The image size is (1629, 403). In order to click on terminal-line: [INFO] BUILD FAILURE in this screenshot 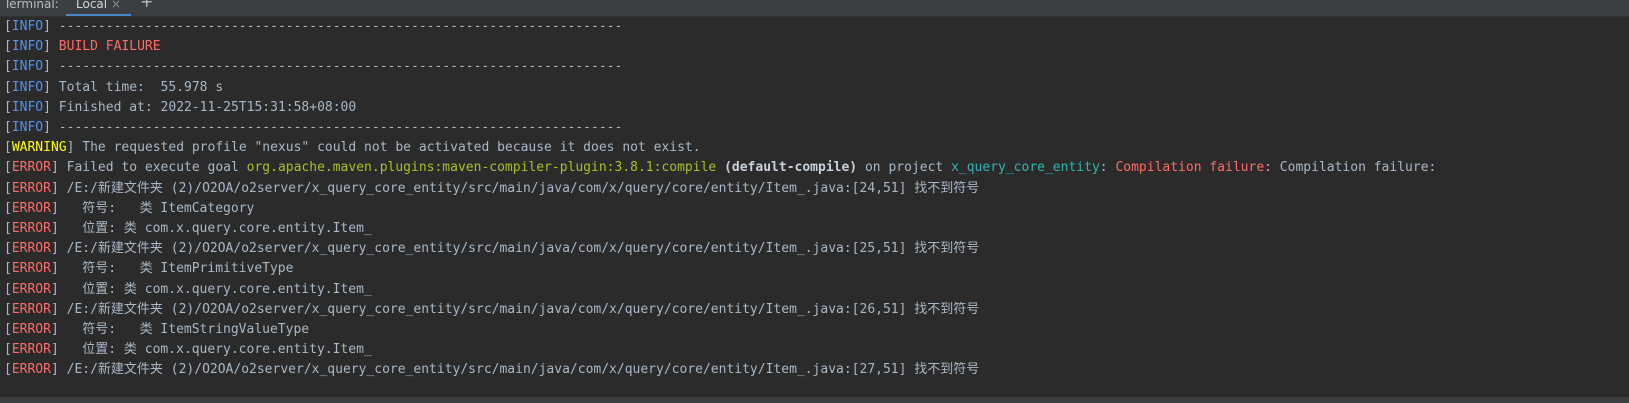, I will do `click(82, 47)`.